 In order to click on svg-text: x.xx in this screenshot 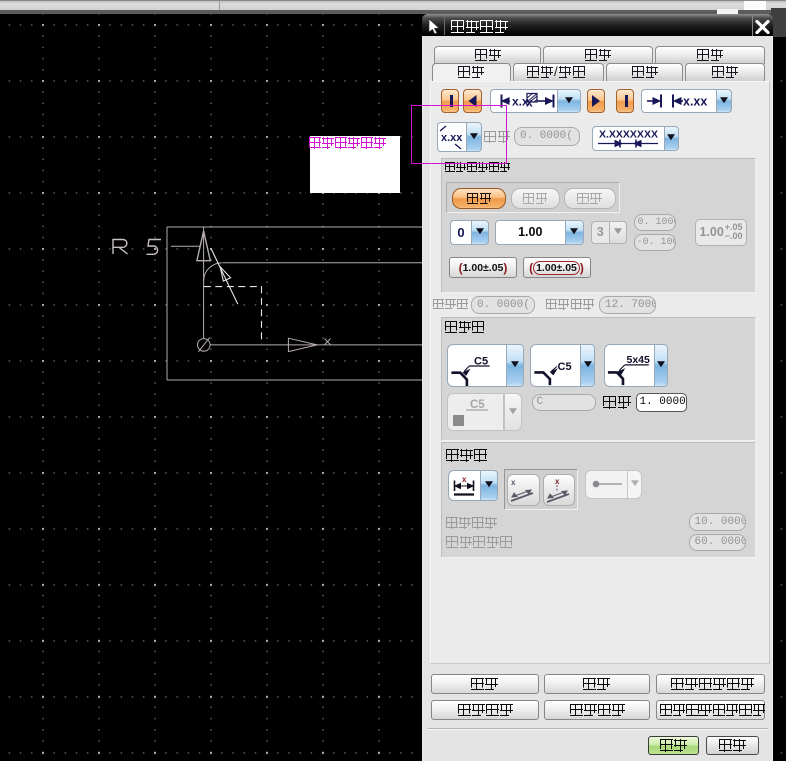, I will do `click(695, 102)`.